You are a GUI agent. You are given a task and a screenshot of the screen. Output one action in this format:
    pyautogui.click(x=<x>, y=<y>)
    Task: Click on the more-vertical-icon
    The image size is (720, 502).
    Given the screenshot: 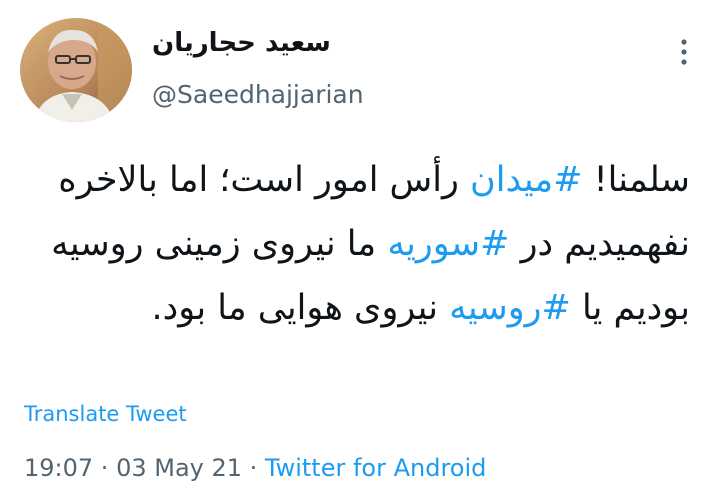 What is the action you would take?
    pyautogui.click(x=684, y=52)
    